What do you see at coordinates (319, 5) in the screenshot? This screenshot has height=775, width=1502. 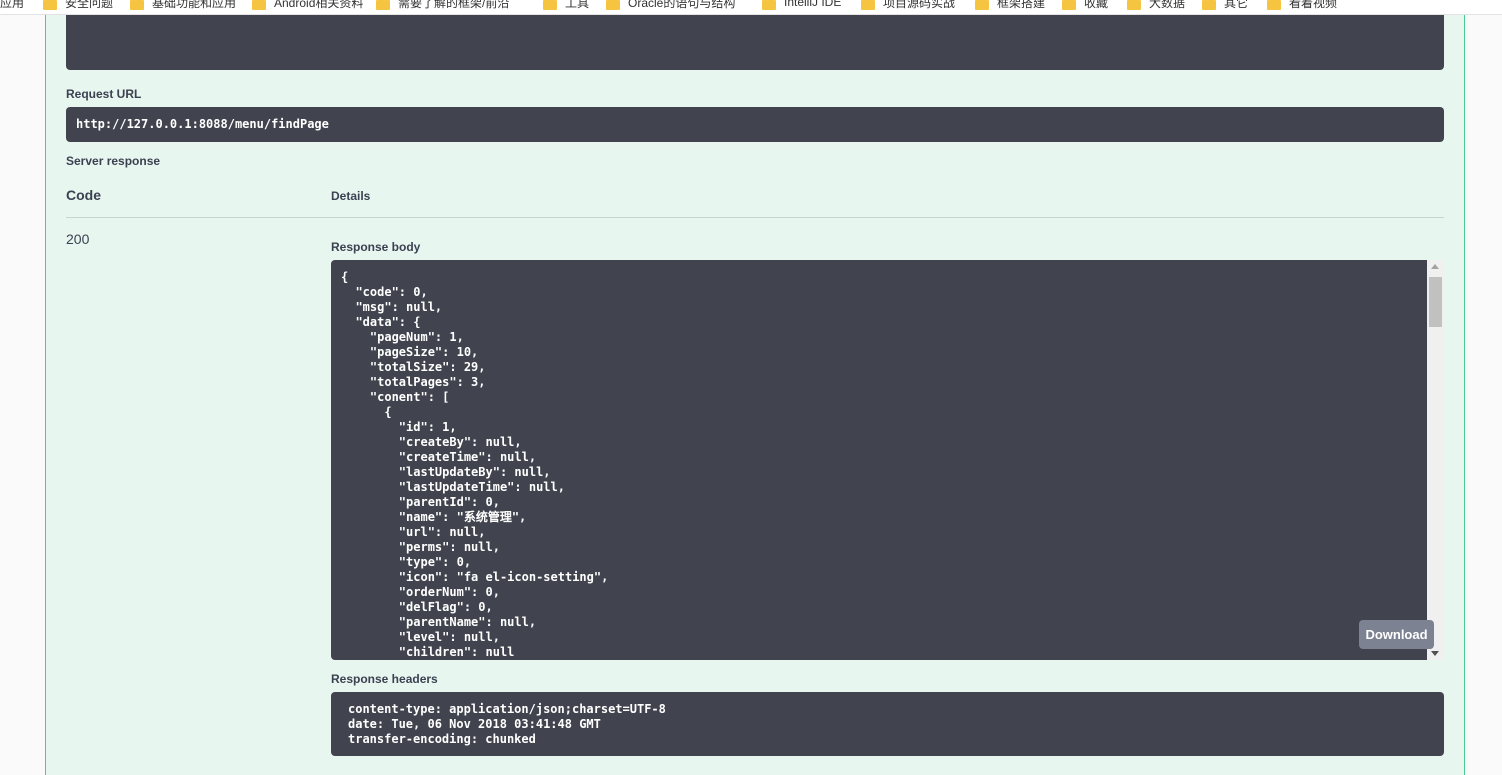 I see `bookmark-label: Android相关资料` at bounding box center [319, 5].